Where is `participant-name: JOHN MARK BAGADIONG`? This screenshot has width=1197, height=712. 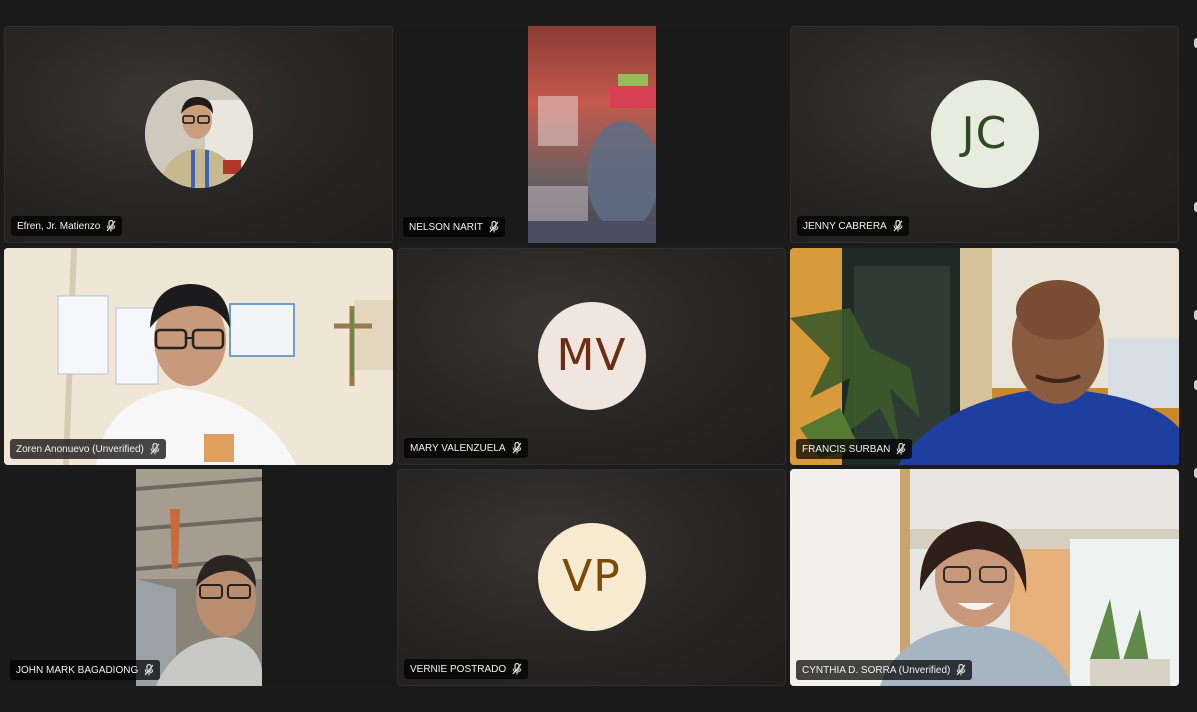
participant-name: JOHN MARK BAGADIONG is located at coordinates (77, 670).